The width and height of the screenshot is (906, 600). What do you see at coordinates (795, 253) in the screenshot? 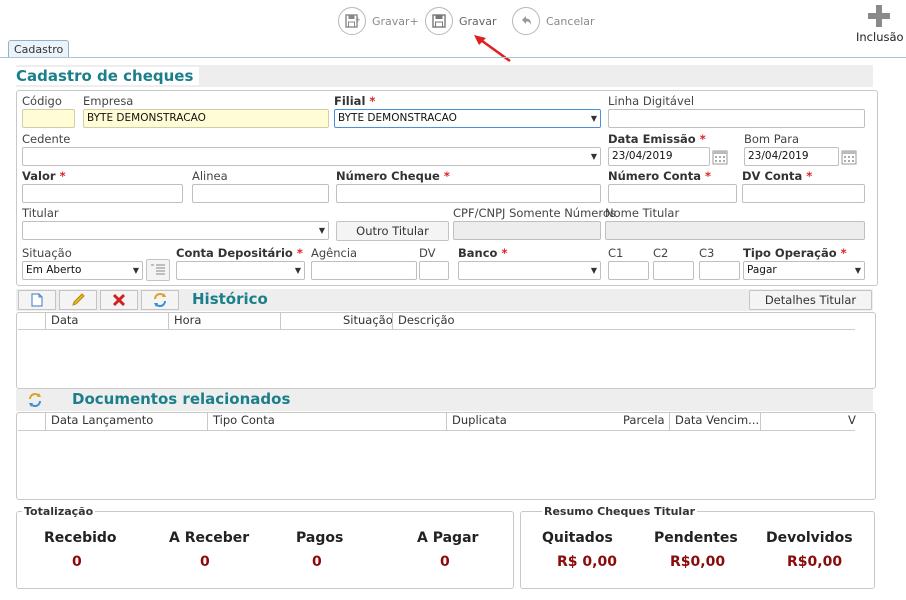
I see `tipo-operacao-label: Tipo Operação *` at bounding box center [795, 253].